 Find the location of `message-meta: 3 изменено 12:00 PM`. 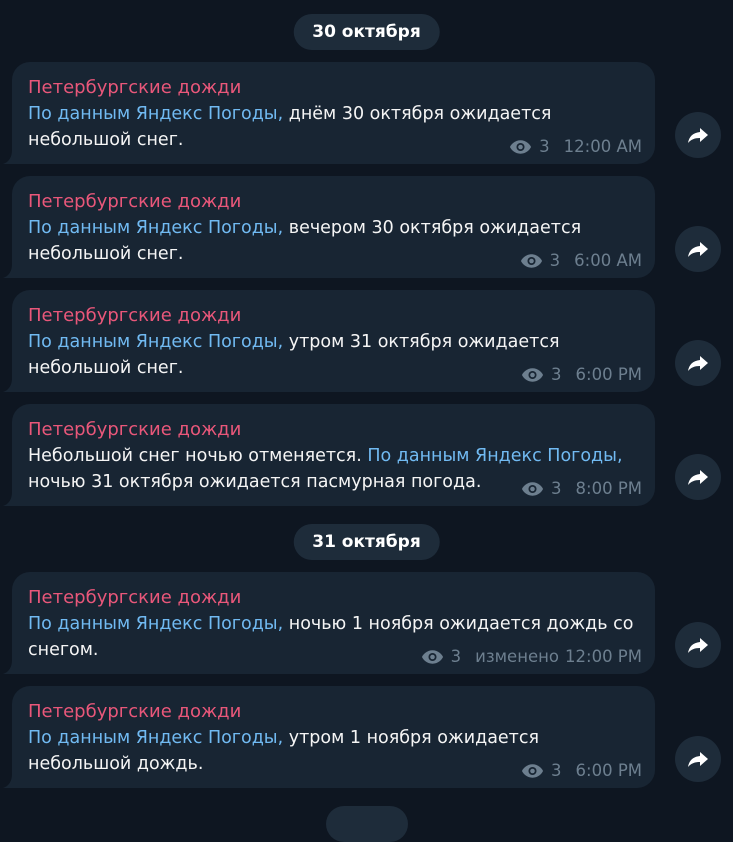

message-meta: 3 изменено 12:00 PM is located at coordinates (531, 657).